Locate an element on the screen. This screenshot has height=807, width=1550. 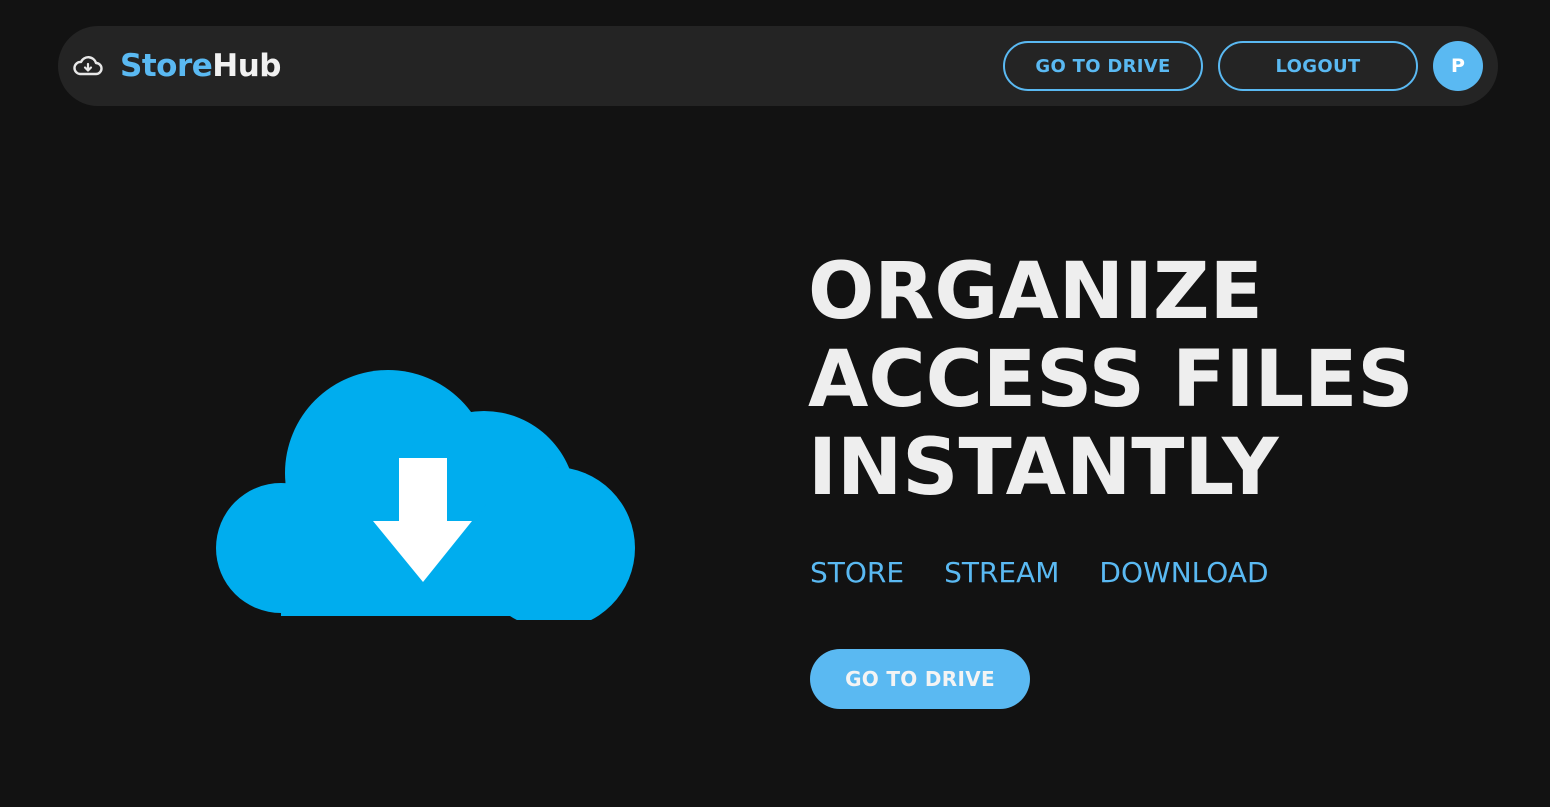
hero-go-to-drive-button: GO TO DRIVE is located at coordinates (920, 679).